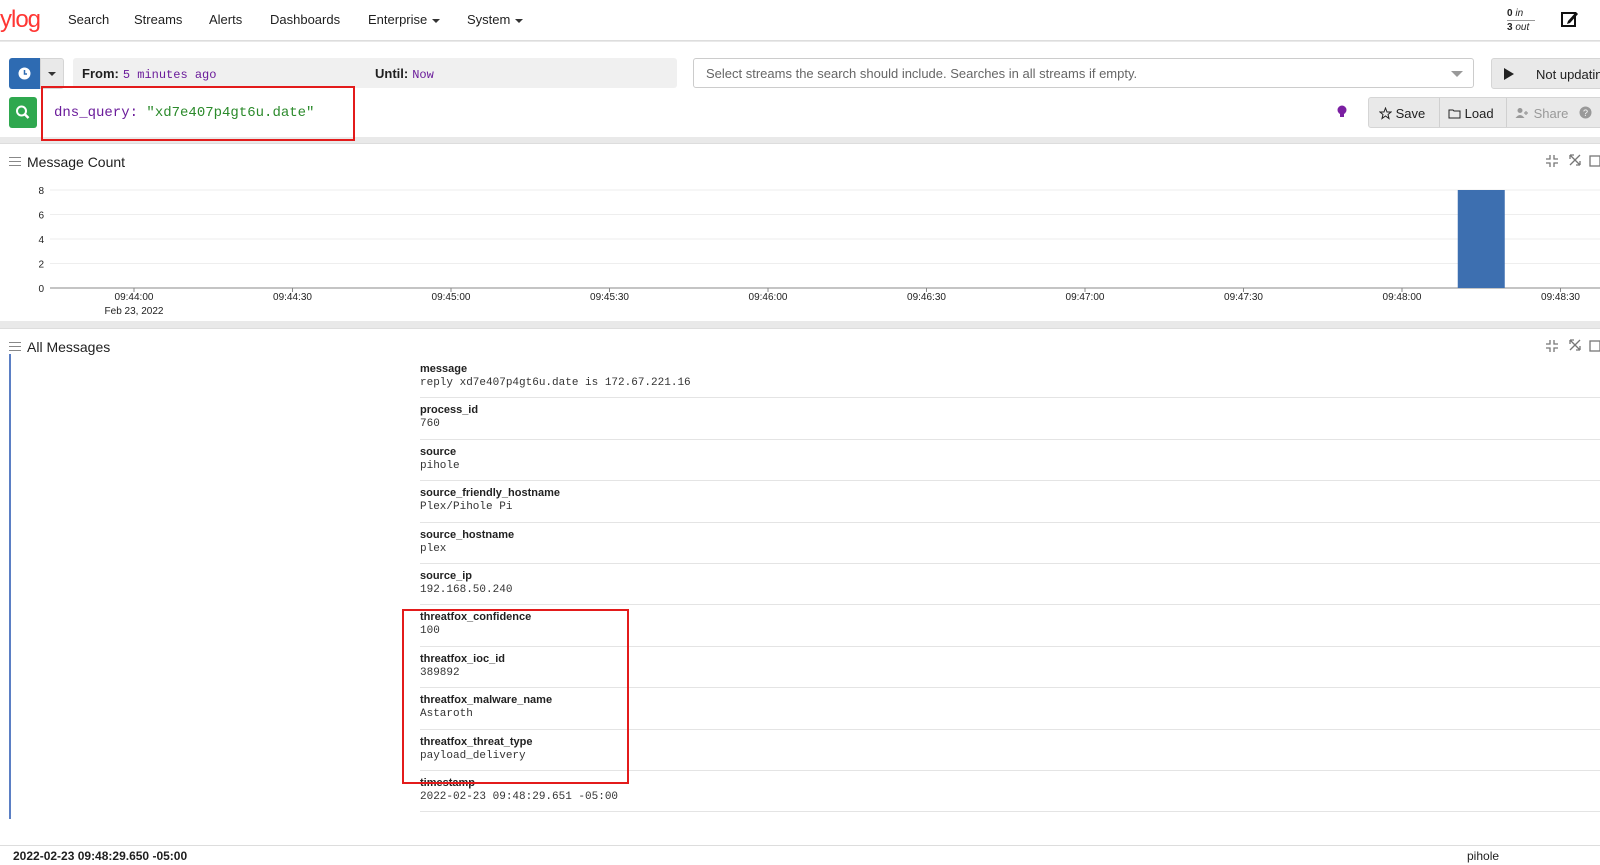 The width and height of the screenshot is (1600, 865). What do you see at coordinates (489, 19) in the screenshot?
I see `nav-system-label: System` at bounding box center [489, 19].